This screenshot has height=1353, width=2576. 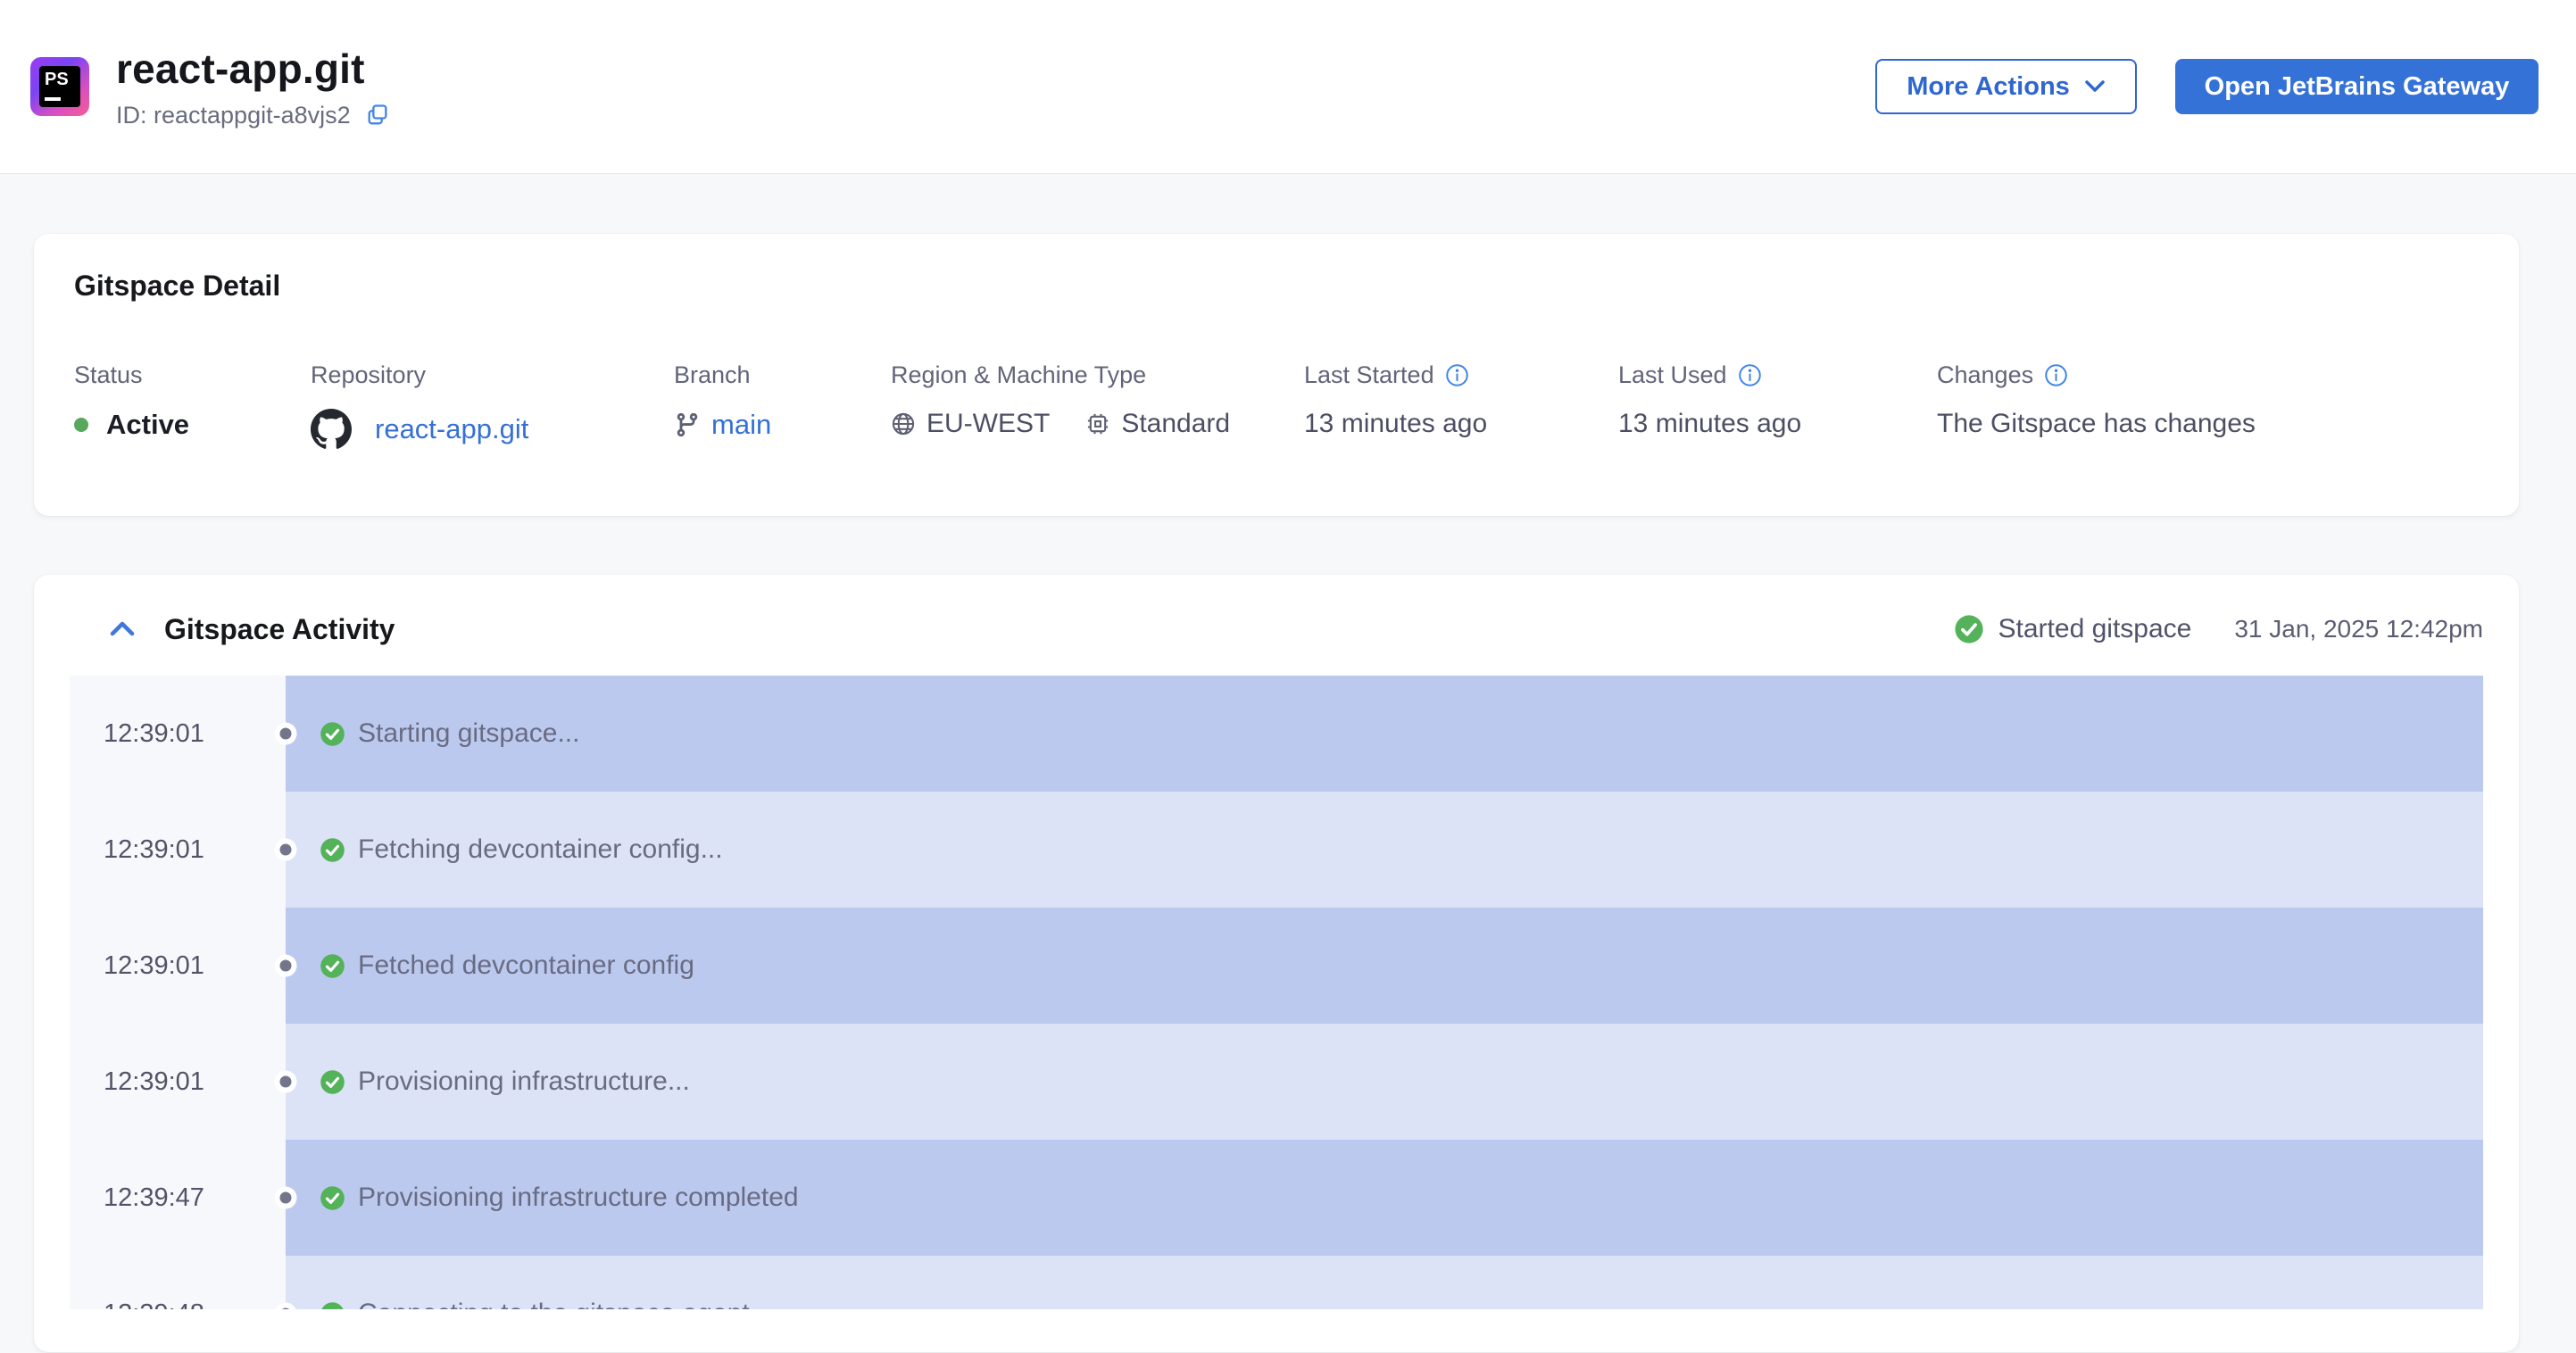 I want to click on region-machine-field: Region & Machine Type EU-WEST Standard, so click(x=1098, y=405).